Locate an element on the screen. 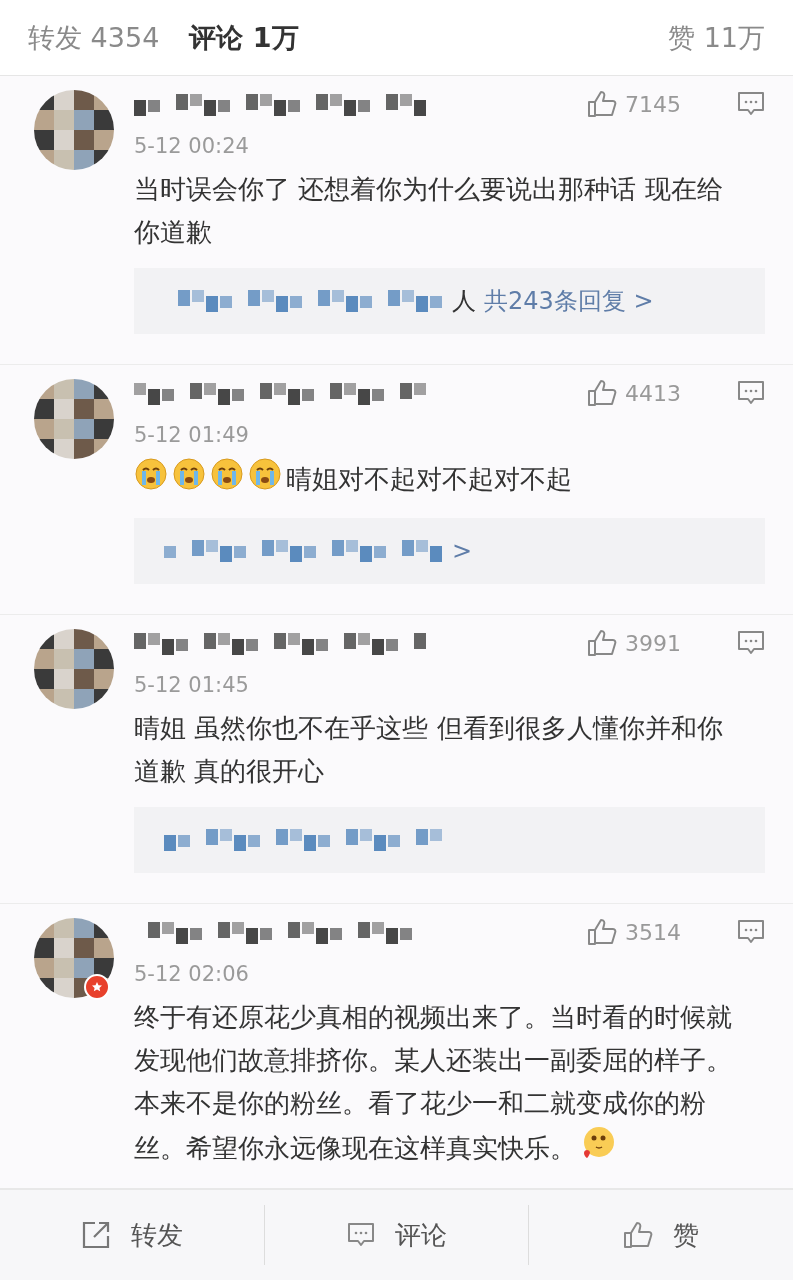  likes-count: 赞 11万 is located at coordinates (716, 37).